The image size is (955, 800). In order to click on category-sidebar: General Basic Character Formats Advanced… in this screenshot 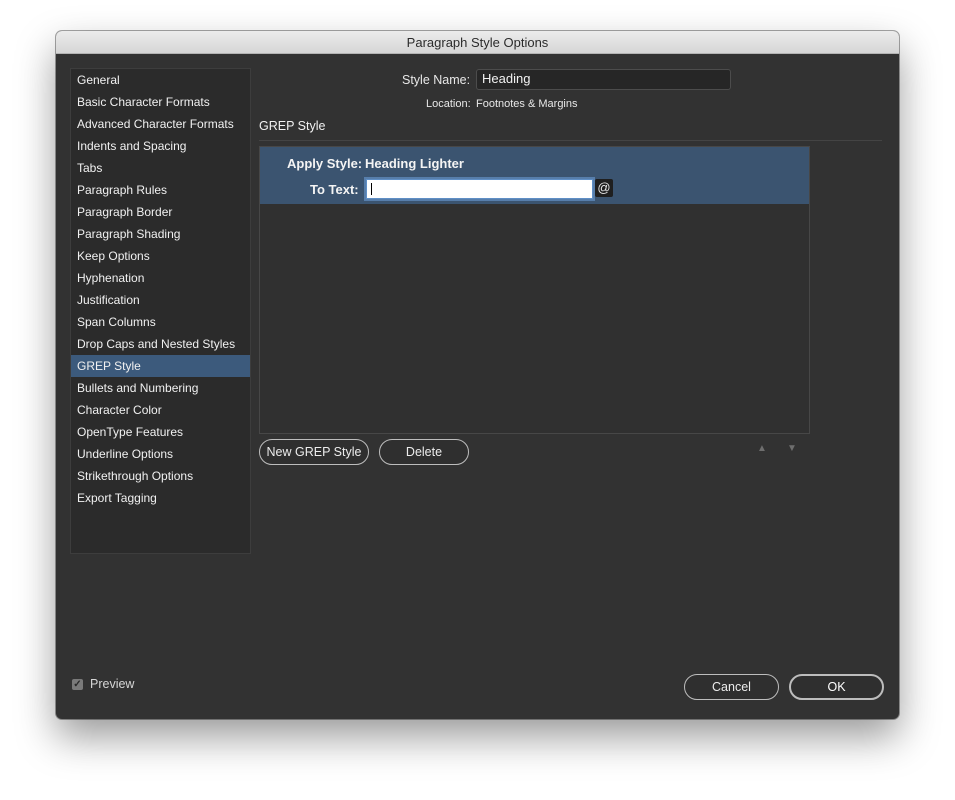, I will do `click(160, 311)`.